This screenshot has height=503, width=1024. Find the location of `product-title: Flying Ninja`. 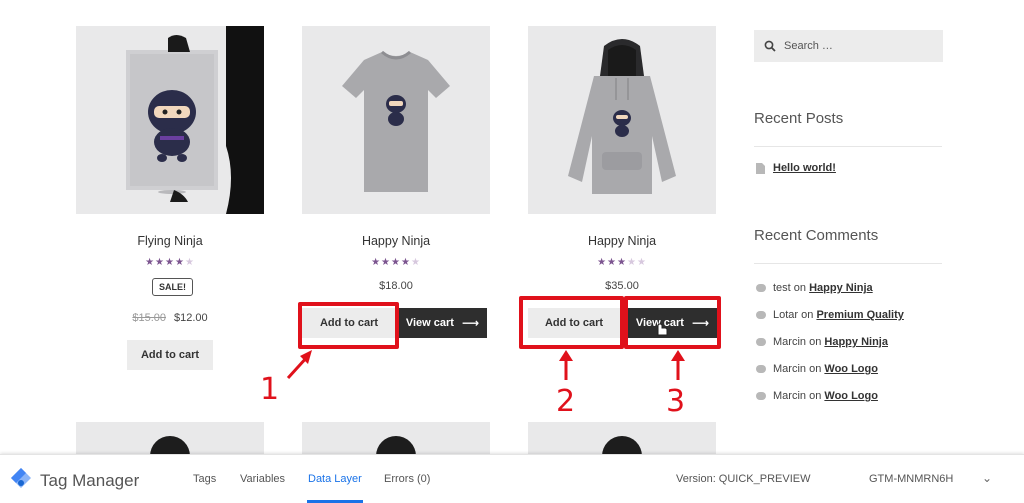

product-title: Flying Ninja is located at coordinates (170, 241).